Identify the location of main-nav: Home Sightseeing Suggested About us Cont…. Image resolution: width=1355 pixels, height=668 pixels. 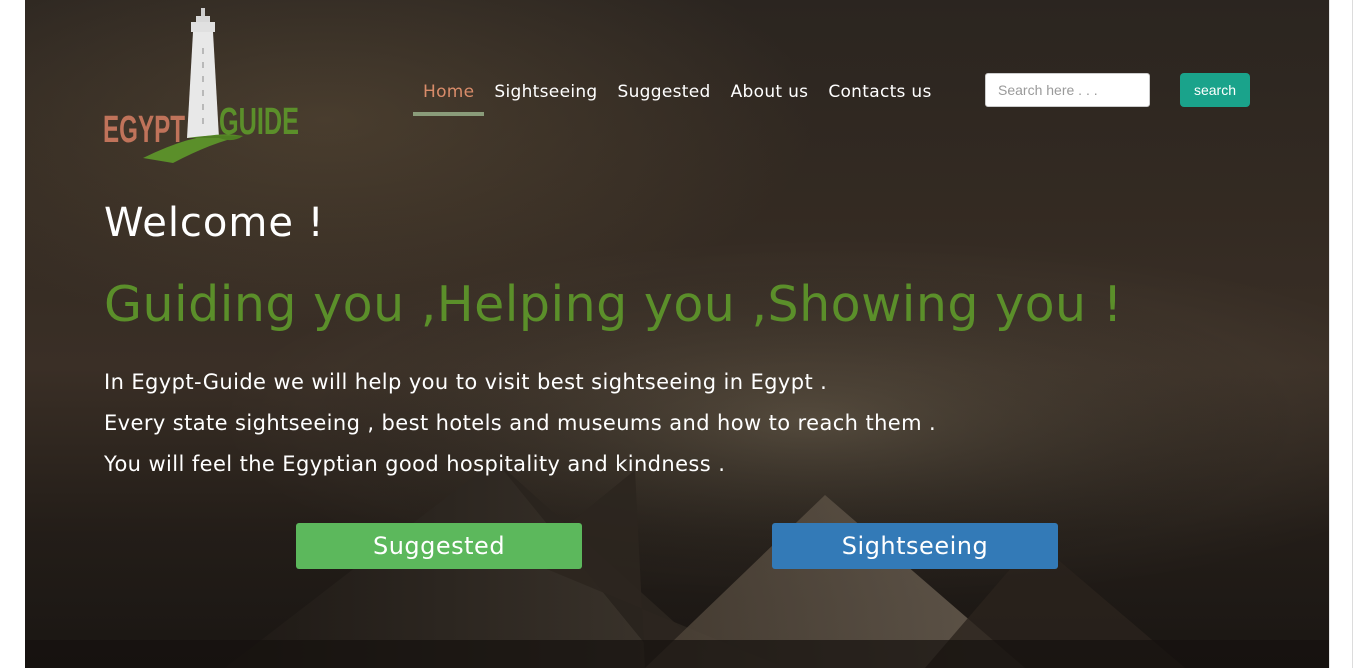
(677, 95).